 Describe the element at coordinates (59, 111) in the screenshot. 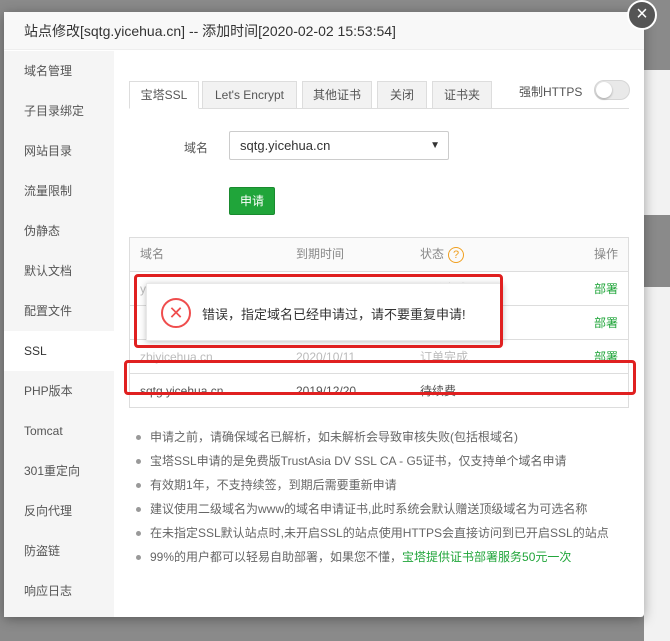

I see `sidebar-item-subdir: 子目录绑定` at that location.